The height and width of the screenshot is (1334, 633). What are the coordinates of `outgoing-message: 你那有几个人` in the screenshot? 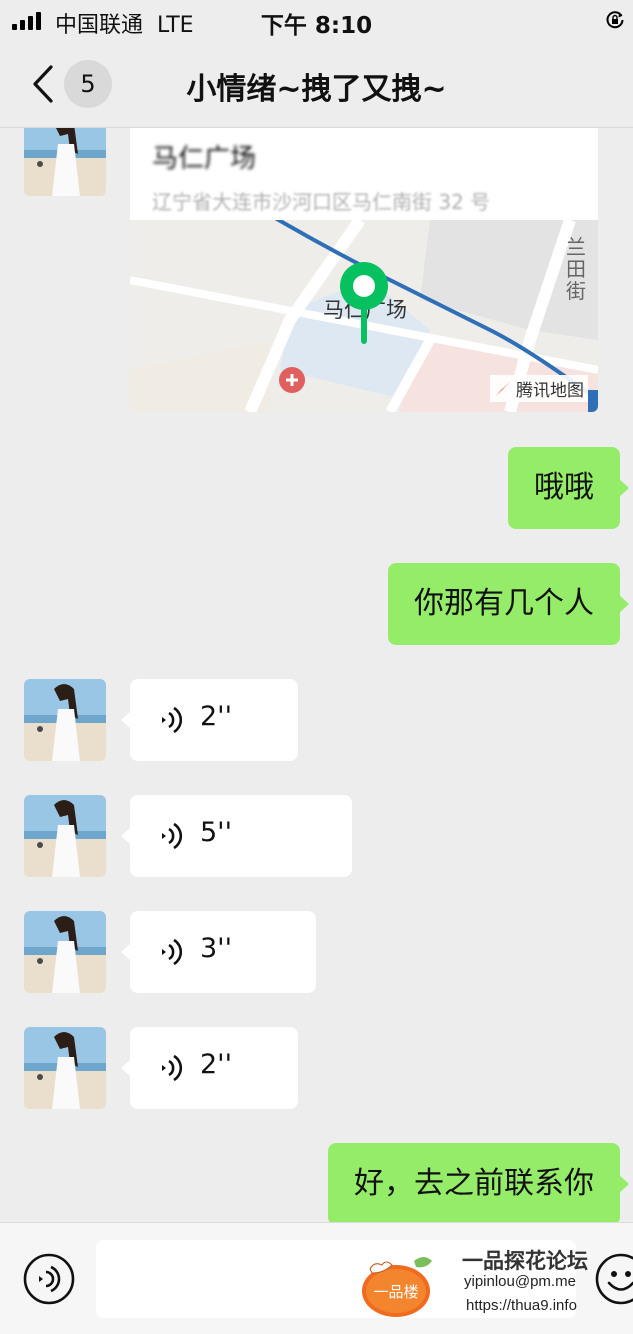 It's located at (508, 604).